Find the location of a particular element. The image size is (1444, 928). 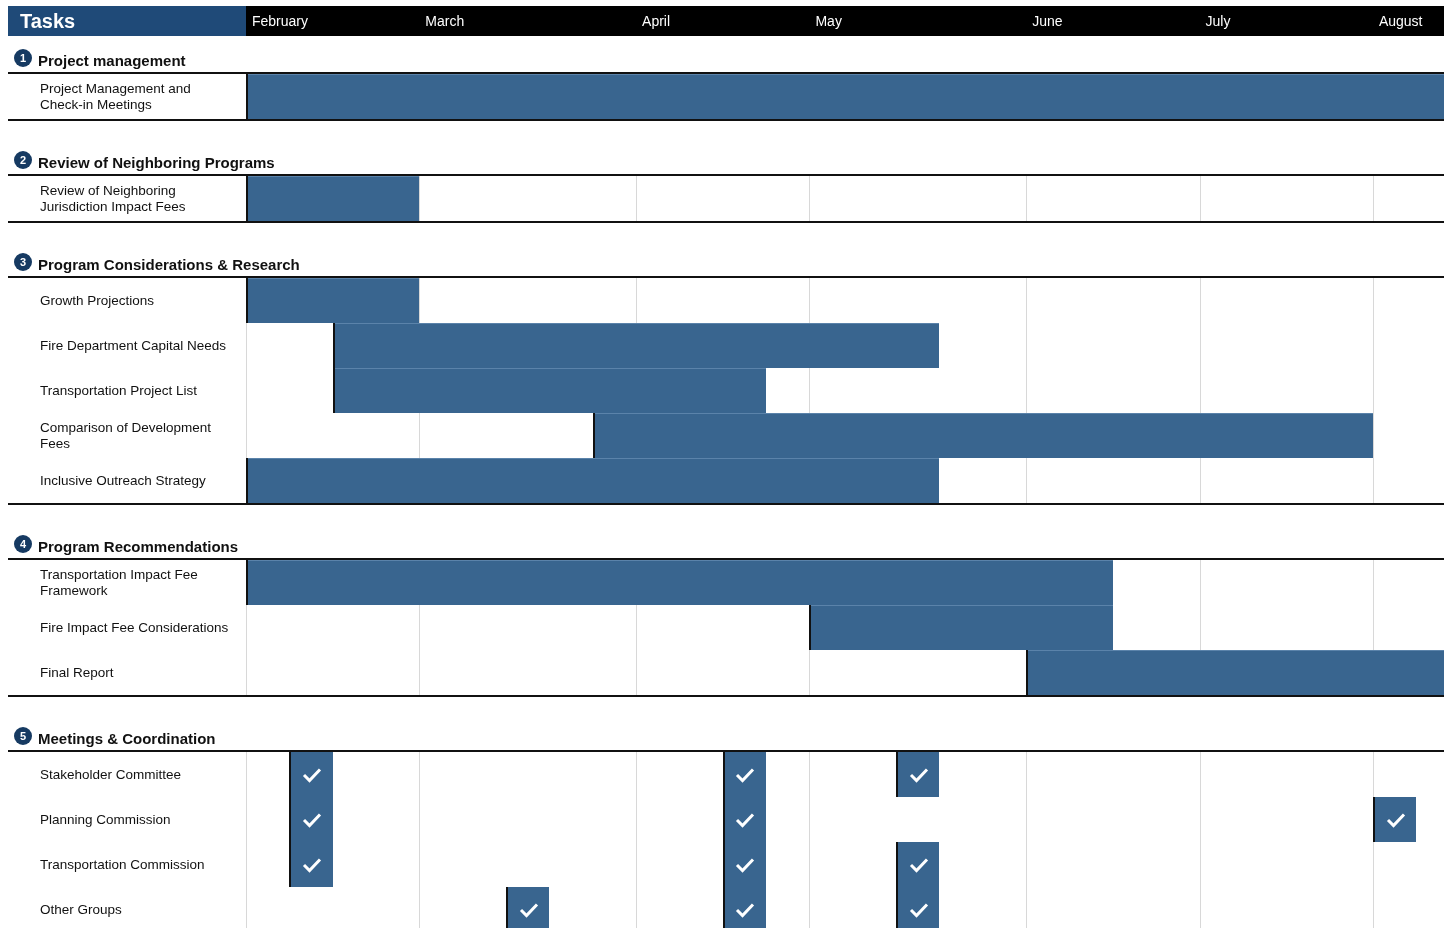

task-label: Planning Commission is located at coordinates (106, 819).